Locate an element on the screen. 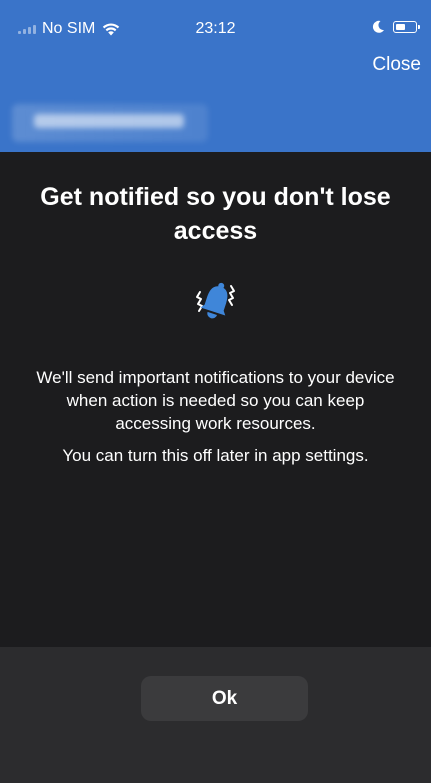 The height and width of the screenshot is (783, 431). battery-icon is located at coordinates (406, 27).